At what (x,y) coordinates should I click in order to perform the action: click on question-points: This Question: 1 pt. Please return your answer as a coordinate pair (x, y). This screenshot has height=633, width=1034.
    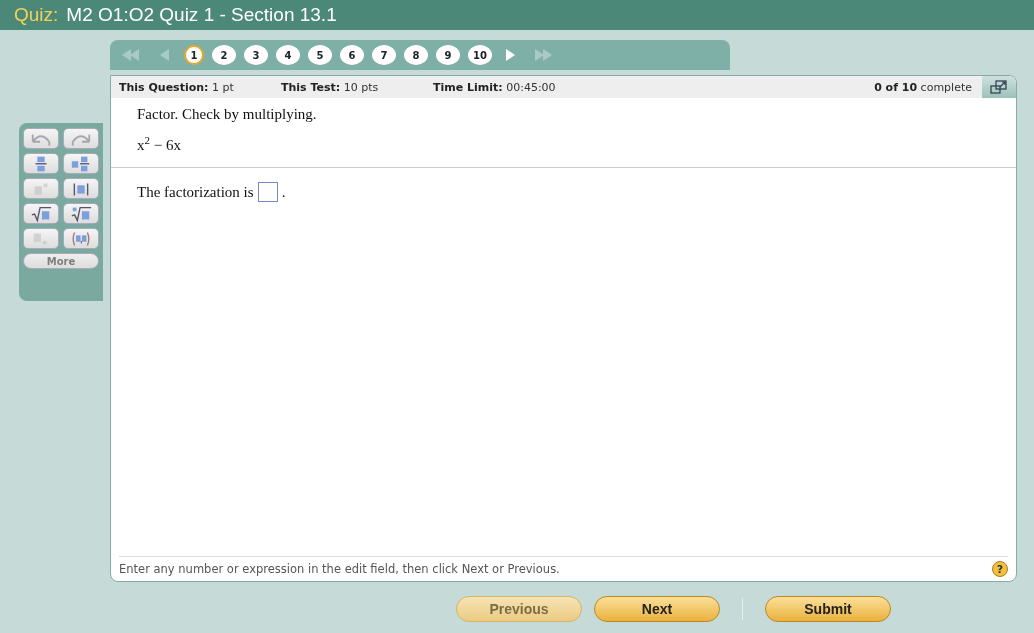
    Looking at the image, I should click on (177, 87).